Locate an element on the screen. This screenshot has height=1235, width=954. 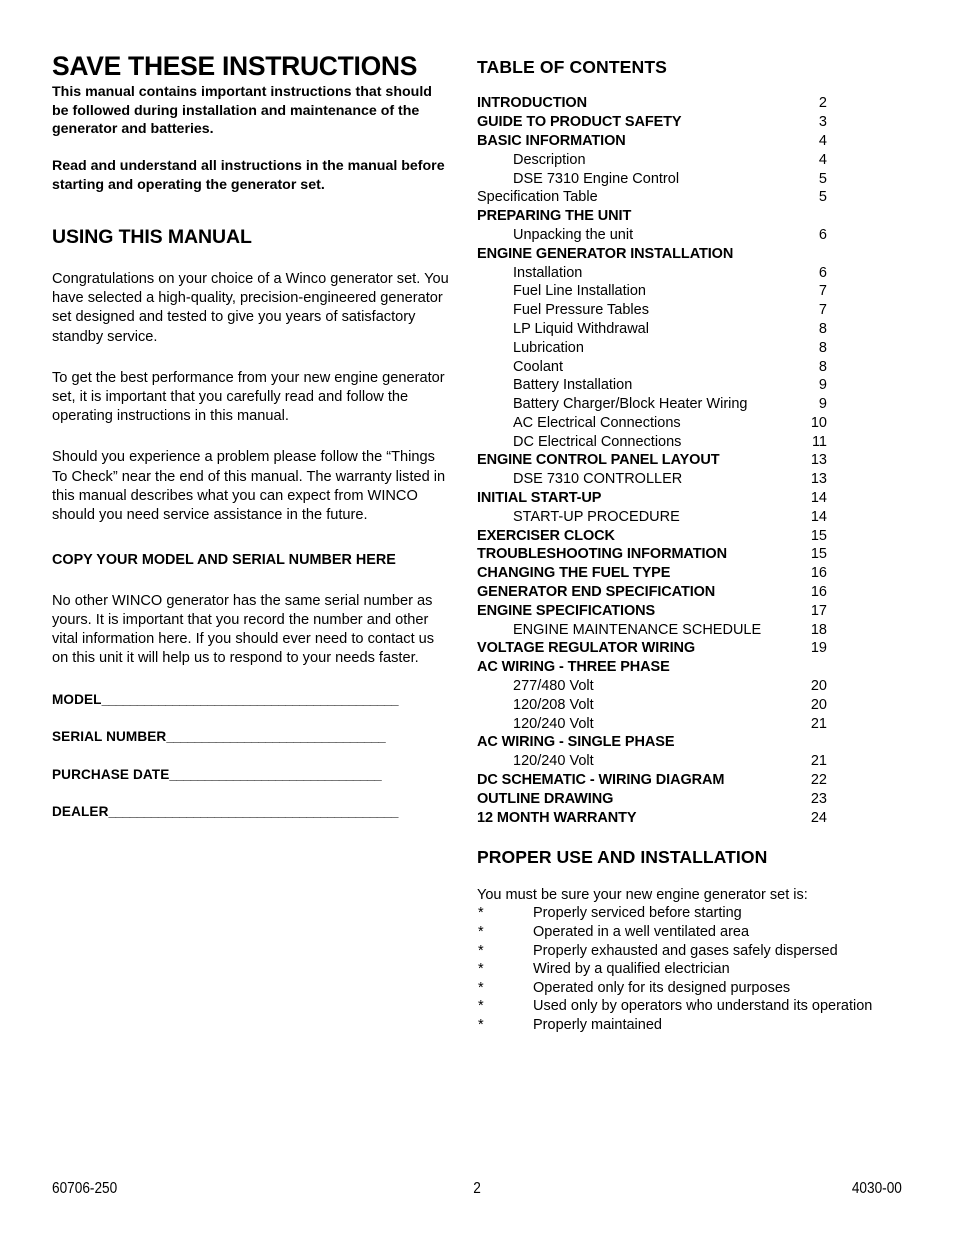
proper-use-item: * Properly serviced before starting is located at coordinates (677, 913).